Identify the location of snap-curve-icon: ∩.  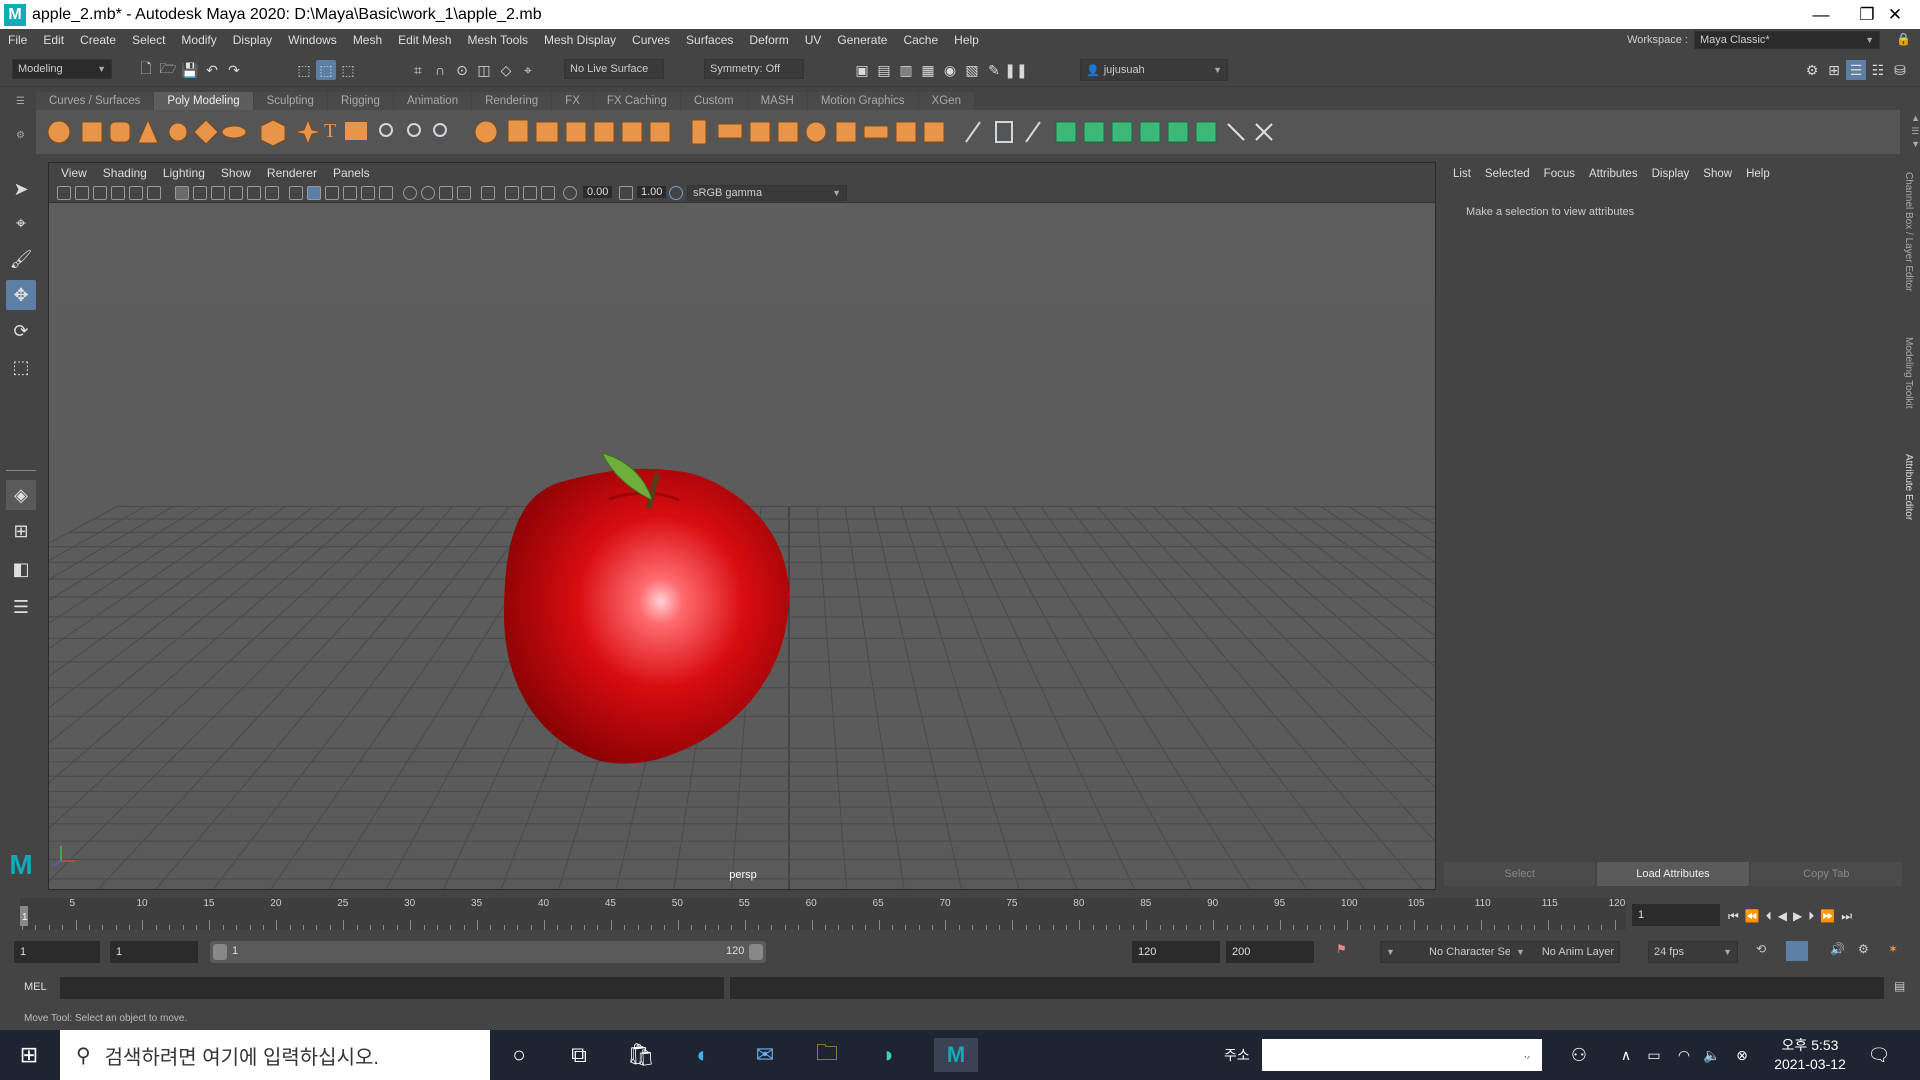
(440, 70).